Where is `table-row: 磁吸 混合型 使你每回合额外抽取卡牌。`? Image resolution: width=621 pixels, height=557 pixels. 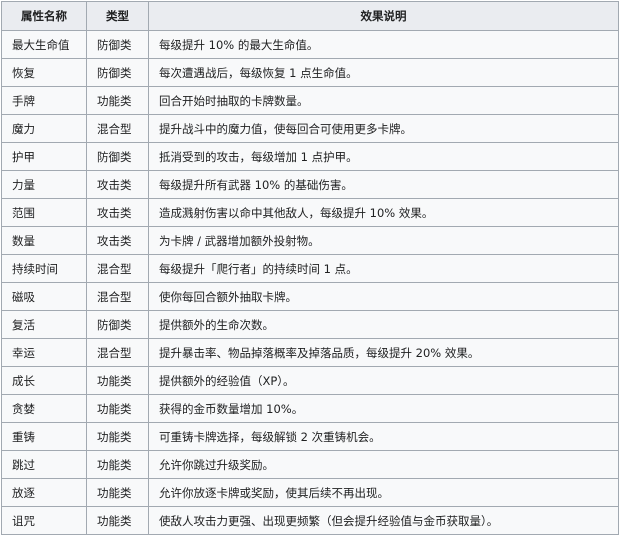
table-row: 磁吸 混合型 使你每回合额外抽取卡牌。 is located at coordinates (310, 296).